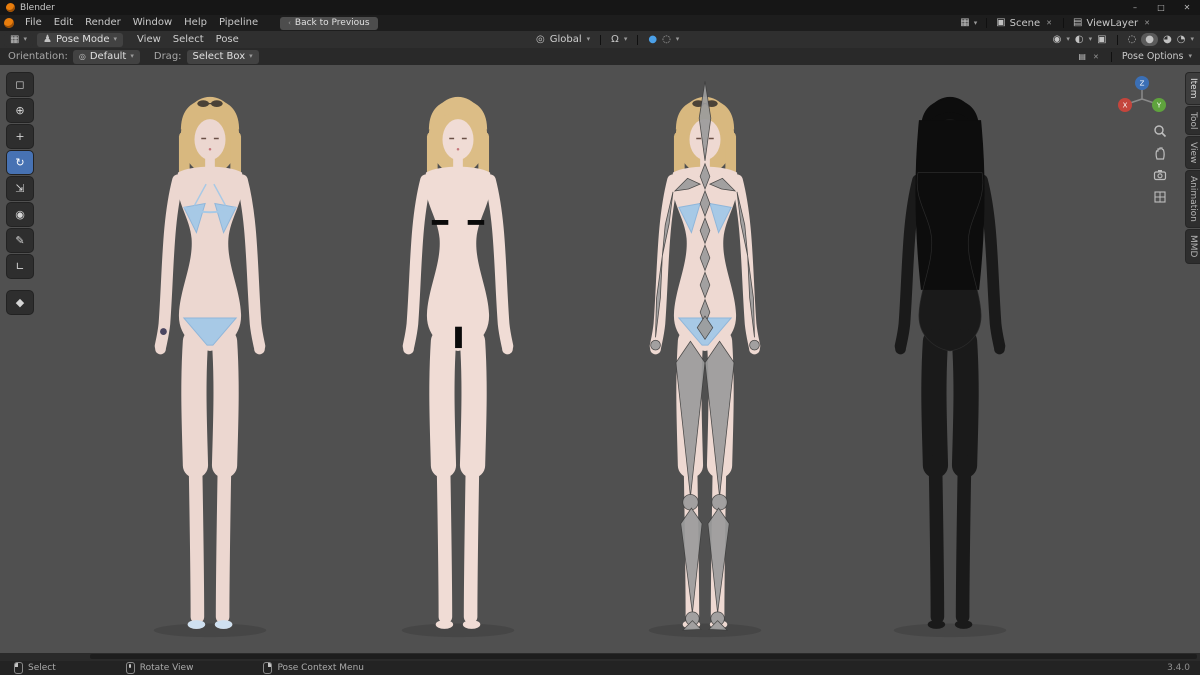  I want to click on hand-bone-right, so click(754, 345).